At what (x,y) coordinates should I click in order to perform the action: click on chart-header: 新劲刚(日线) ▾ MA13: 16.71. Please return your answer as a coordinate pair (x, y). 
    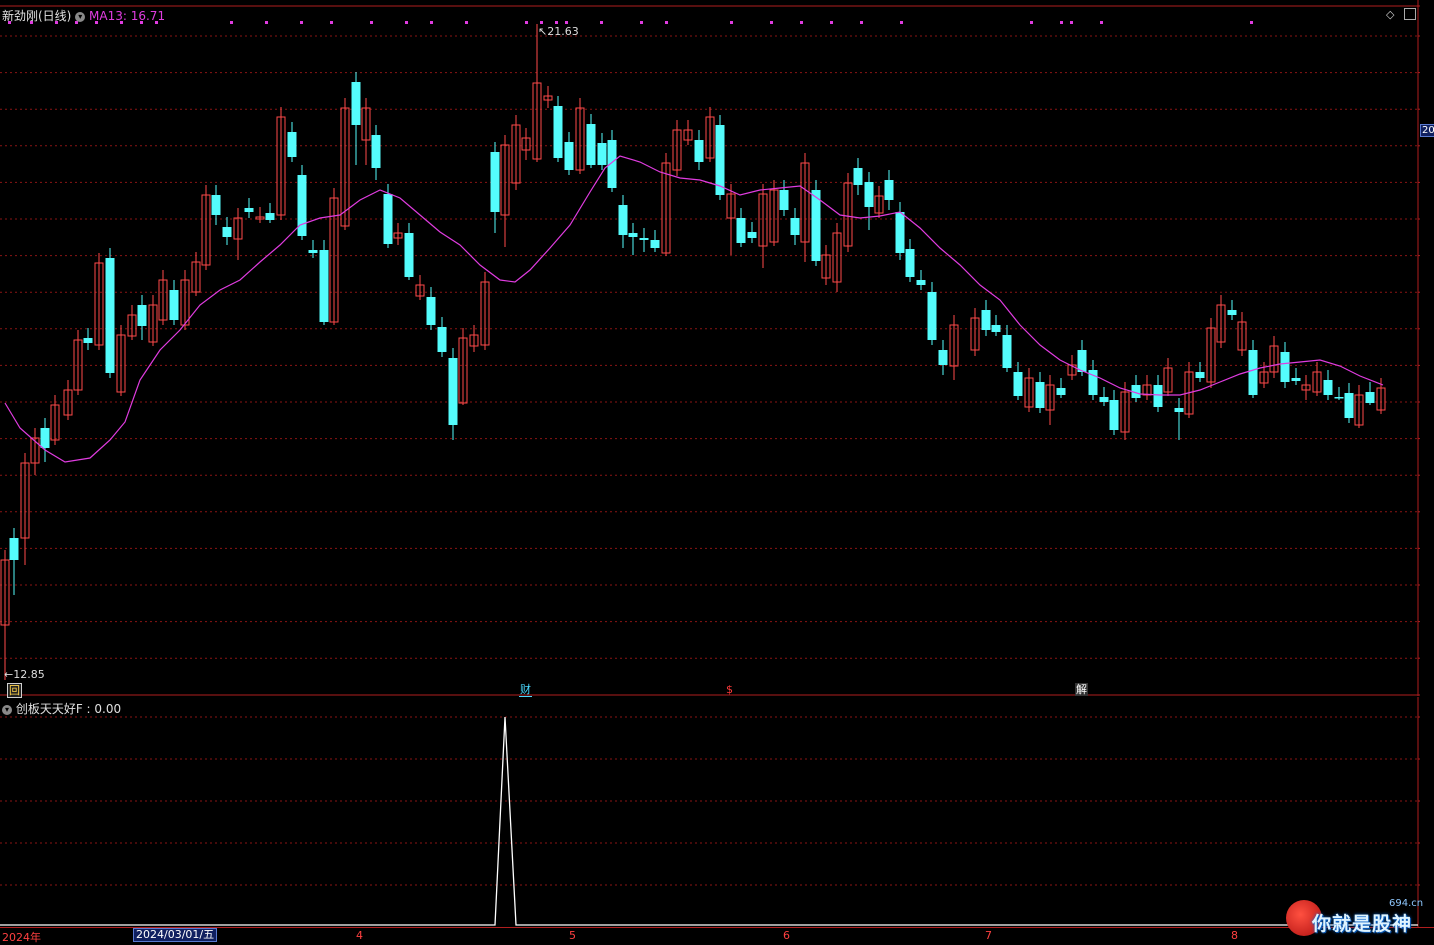
    Looking at the image, I should click on (83, 15).